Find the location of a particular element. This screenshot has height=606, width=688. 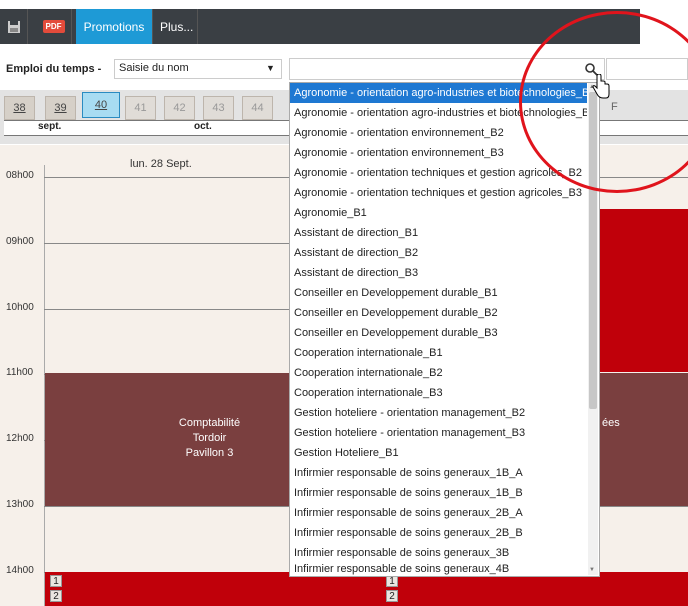

week-43: 43 is located at coordinates (218, 108).